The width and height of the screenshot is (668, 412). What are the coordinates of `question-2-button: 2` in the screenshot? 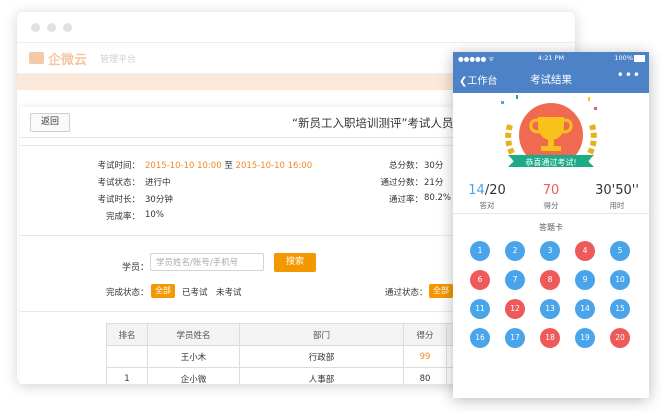 It's located at (515, 251).